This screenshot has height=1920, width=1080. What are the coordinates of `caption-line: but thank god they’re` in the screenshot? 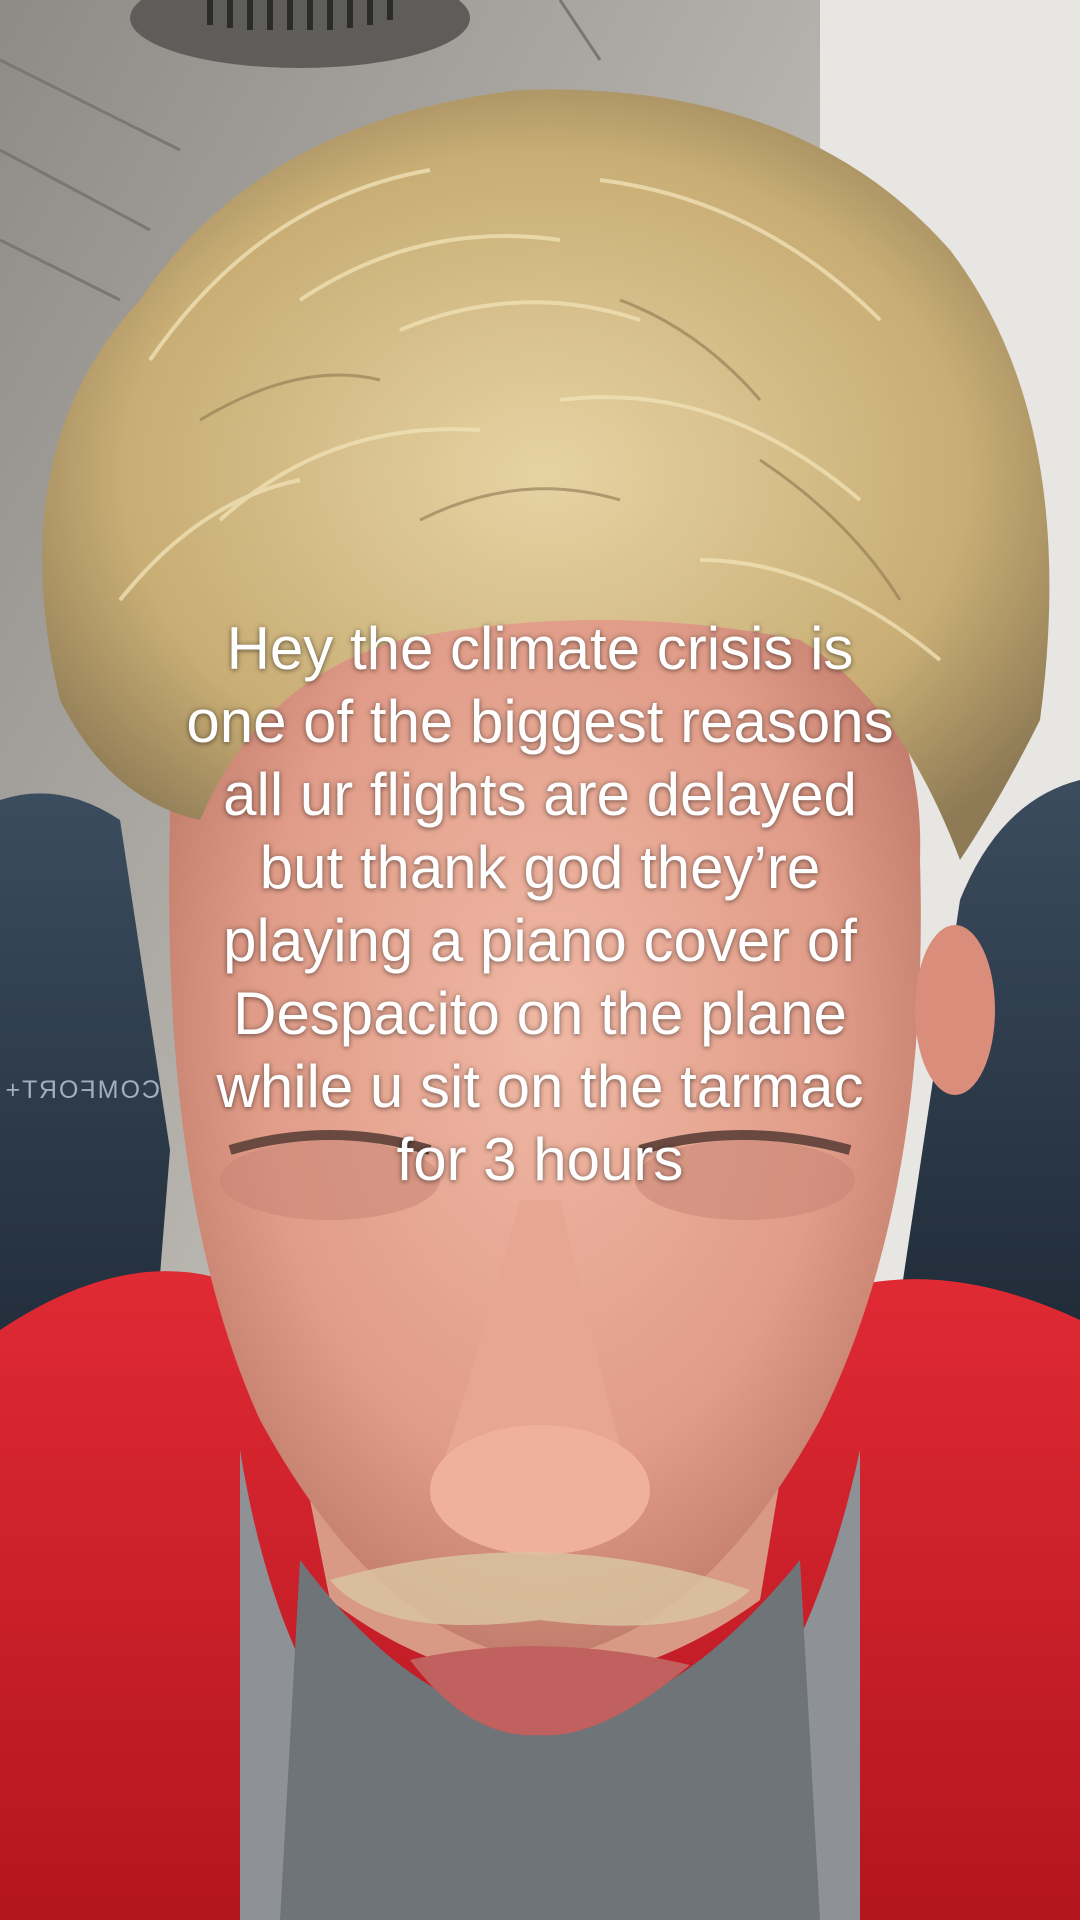 It's located at (540, 867).